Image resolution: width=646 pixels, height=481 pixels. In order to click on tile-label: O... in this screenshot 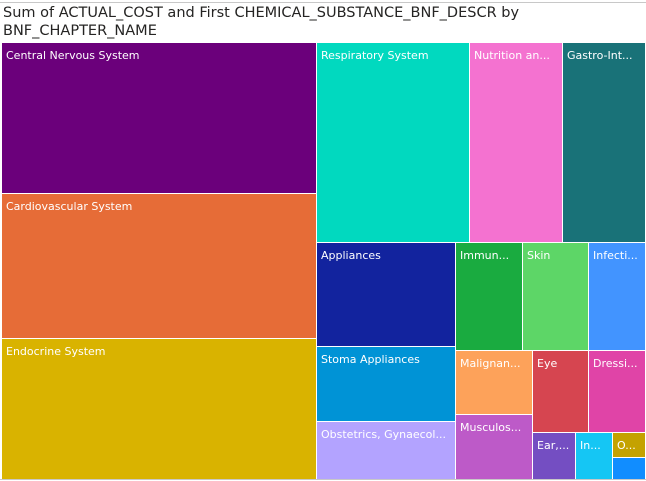, I will do `click(626, 445)`.